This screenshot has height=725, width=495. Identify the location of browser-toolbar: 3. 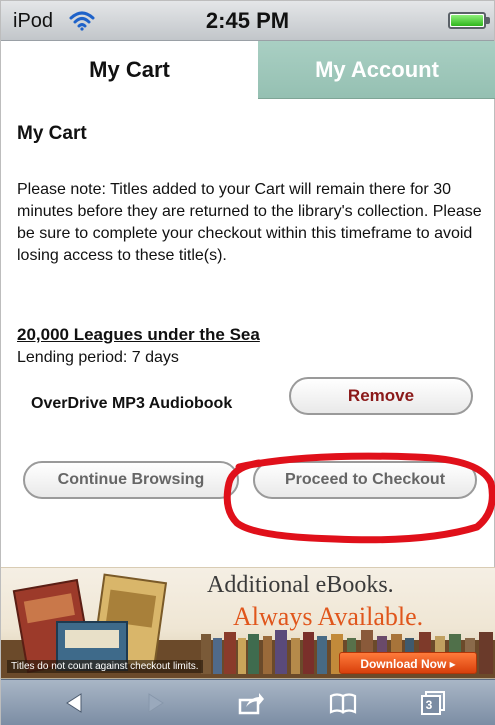
(248, 702).